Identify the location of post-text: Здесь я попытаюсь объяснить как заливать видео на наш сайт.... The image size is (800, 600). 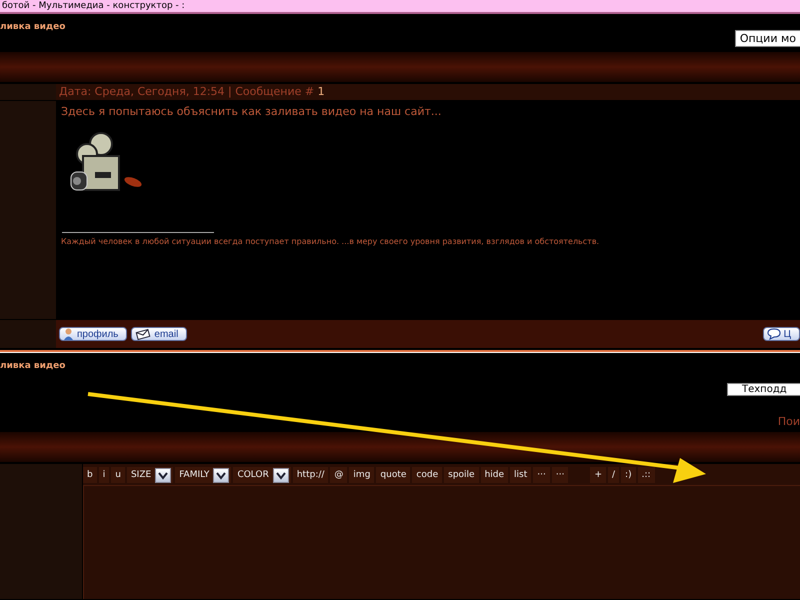
(251, 111).